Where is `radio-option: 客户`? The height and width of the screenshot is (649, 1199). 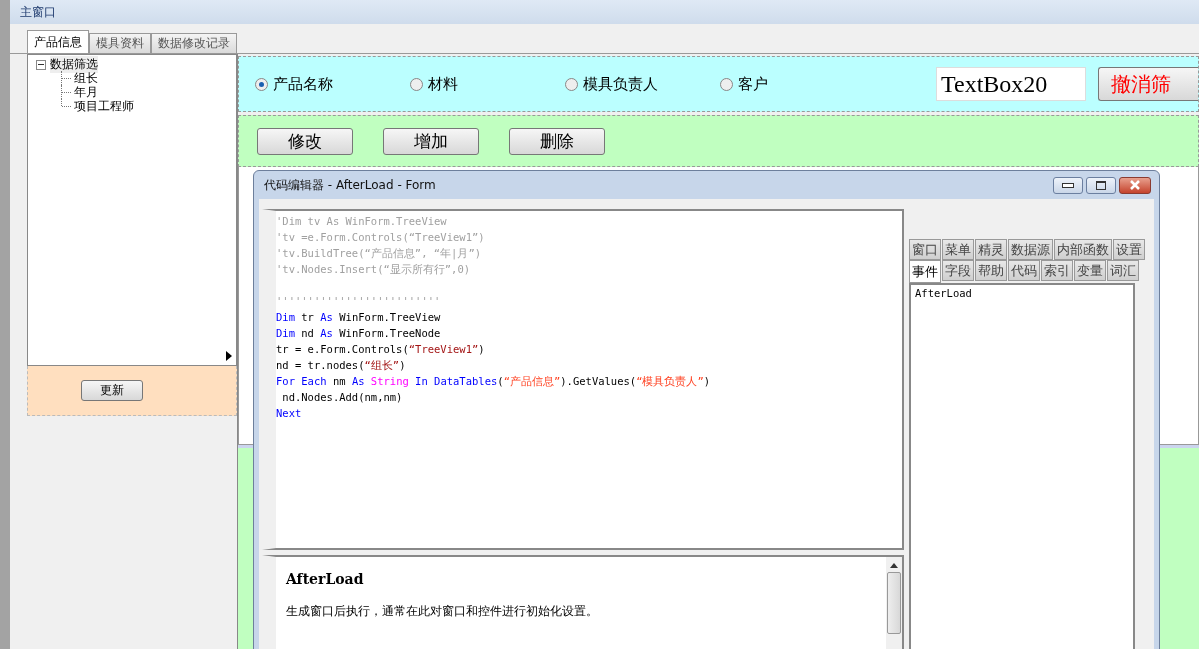
radio-option: 客户 is located at coordinates (797, 84).